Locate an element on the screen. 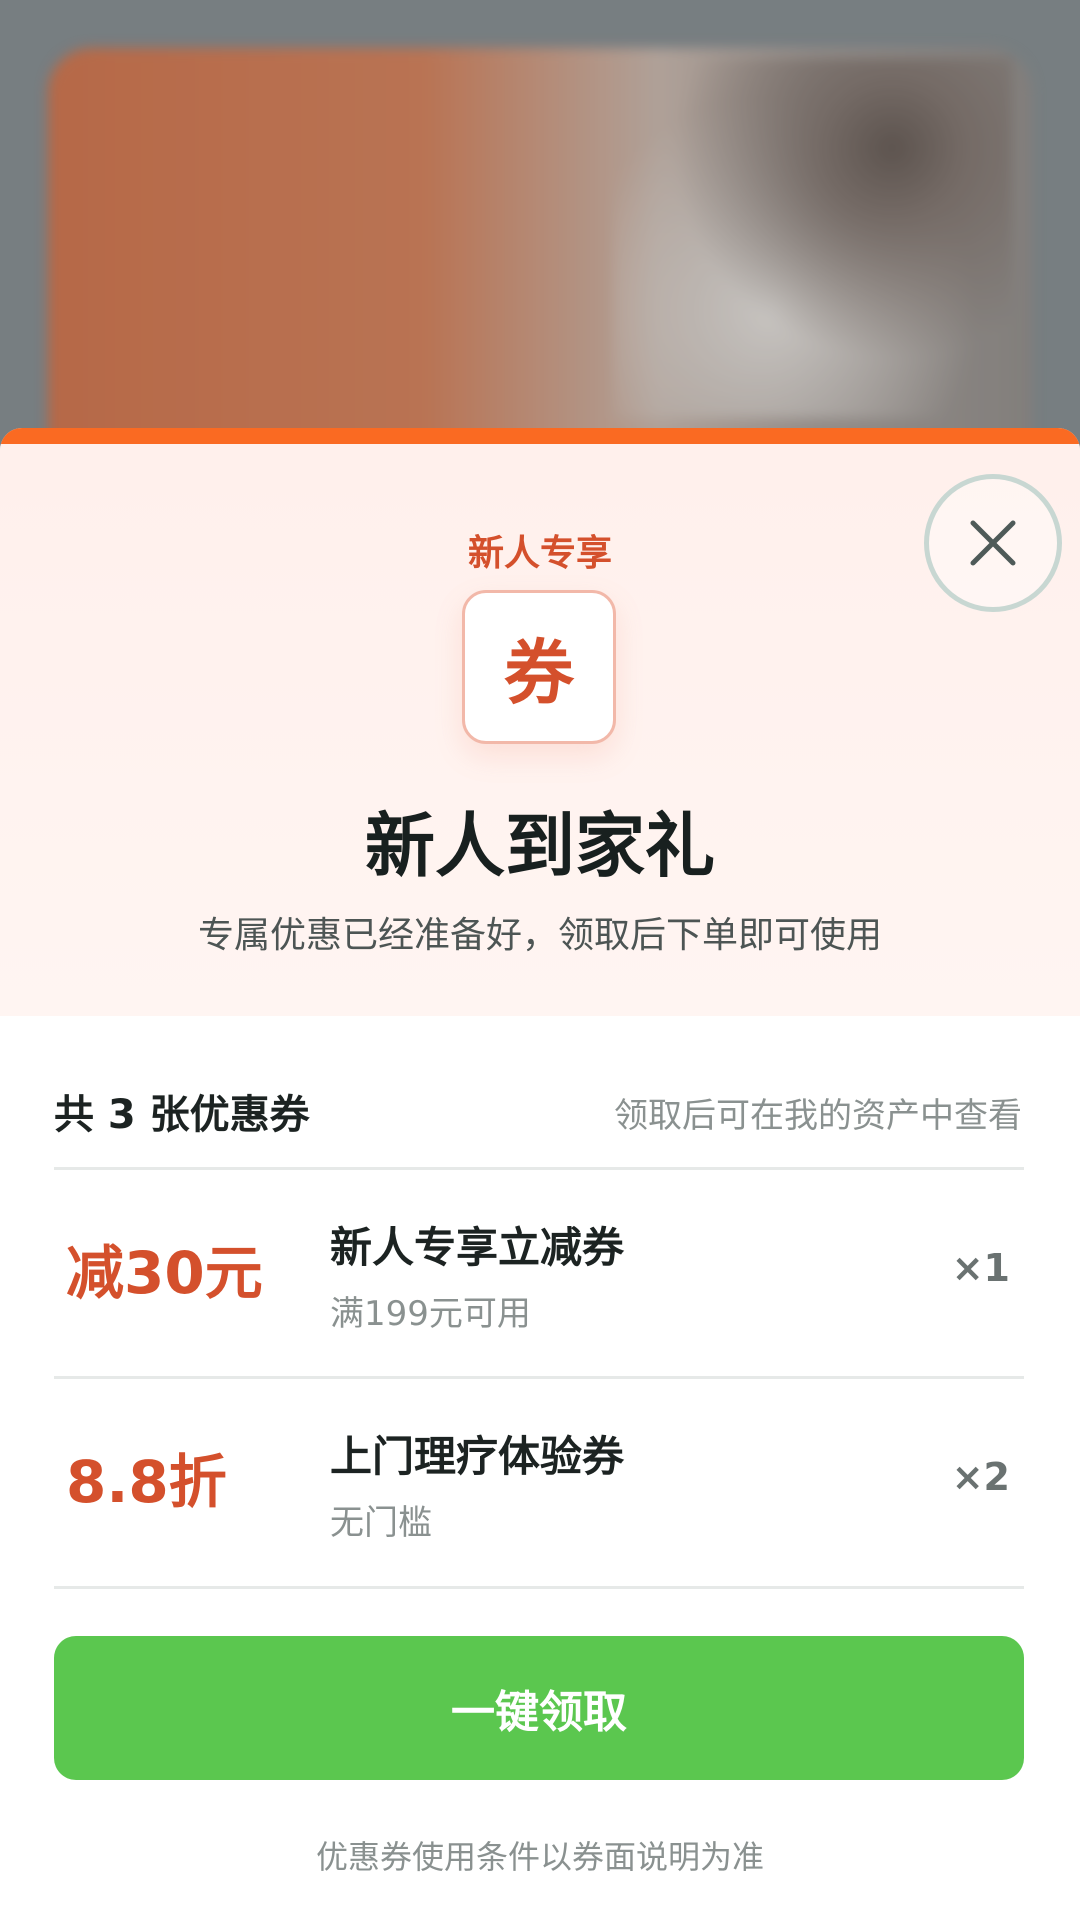 Image resolution: width=1080 pixels, height=1920 pixels. sheet-title: 新人到家礼 is located at coordinates (540, 846).